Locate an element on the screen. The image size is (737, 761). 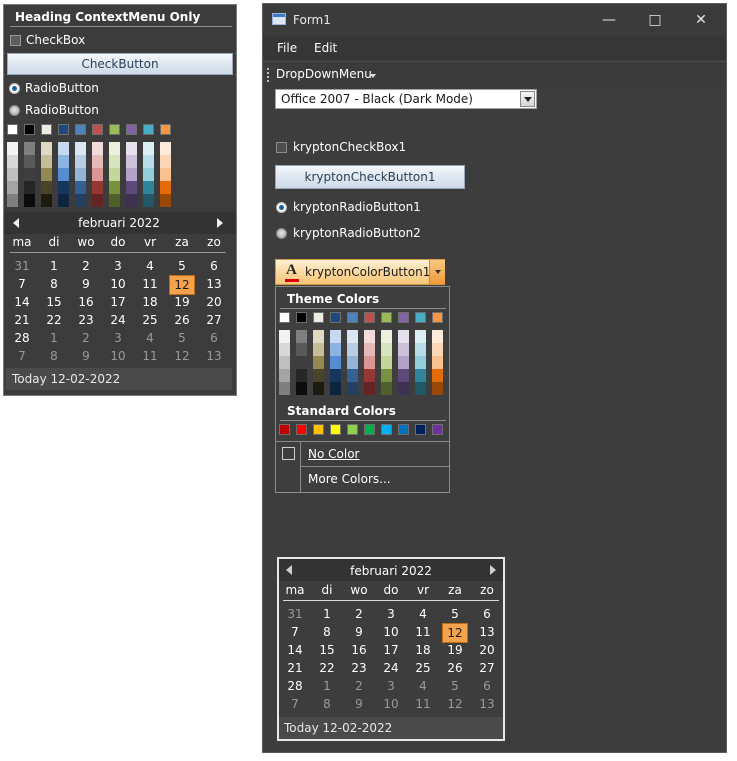
calendar-day: 20 is located at coordinates (214, 302).